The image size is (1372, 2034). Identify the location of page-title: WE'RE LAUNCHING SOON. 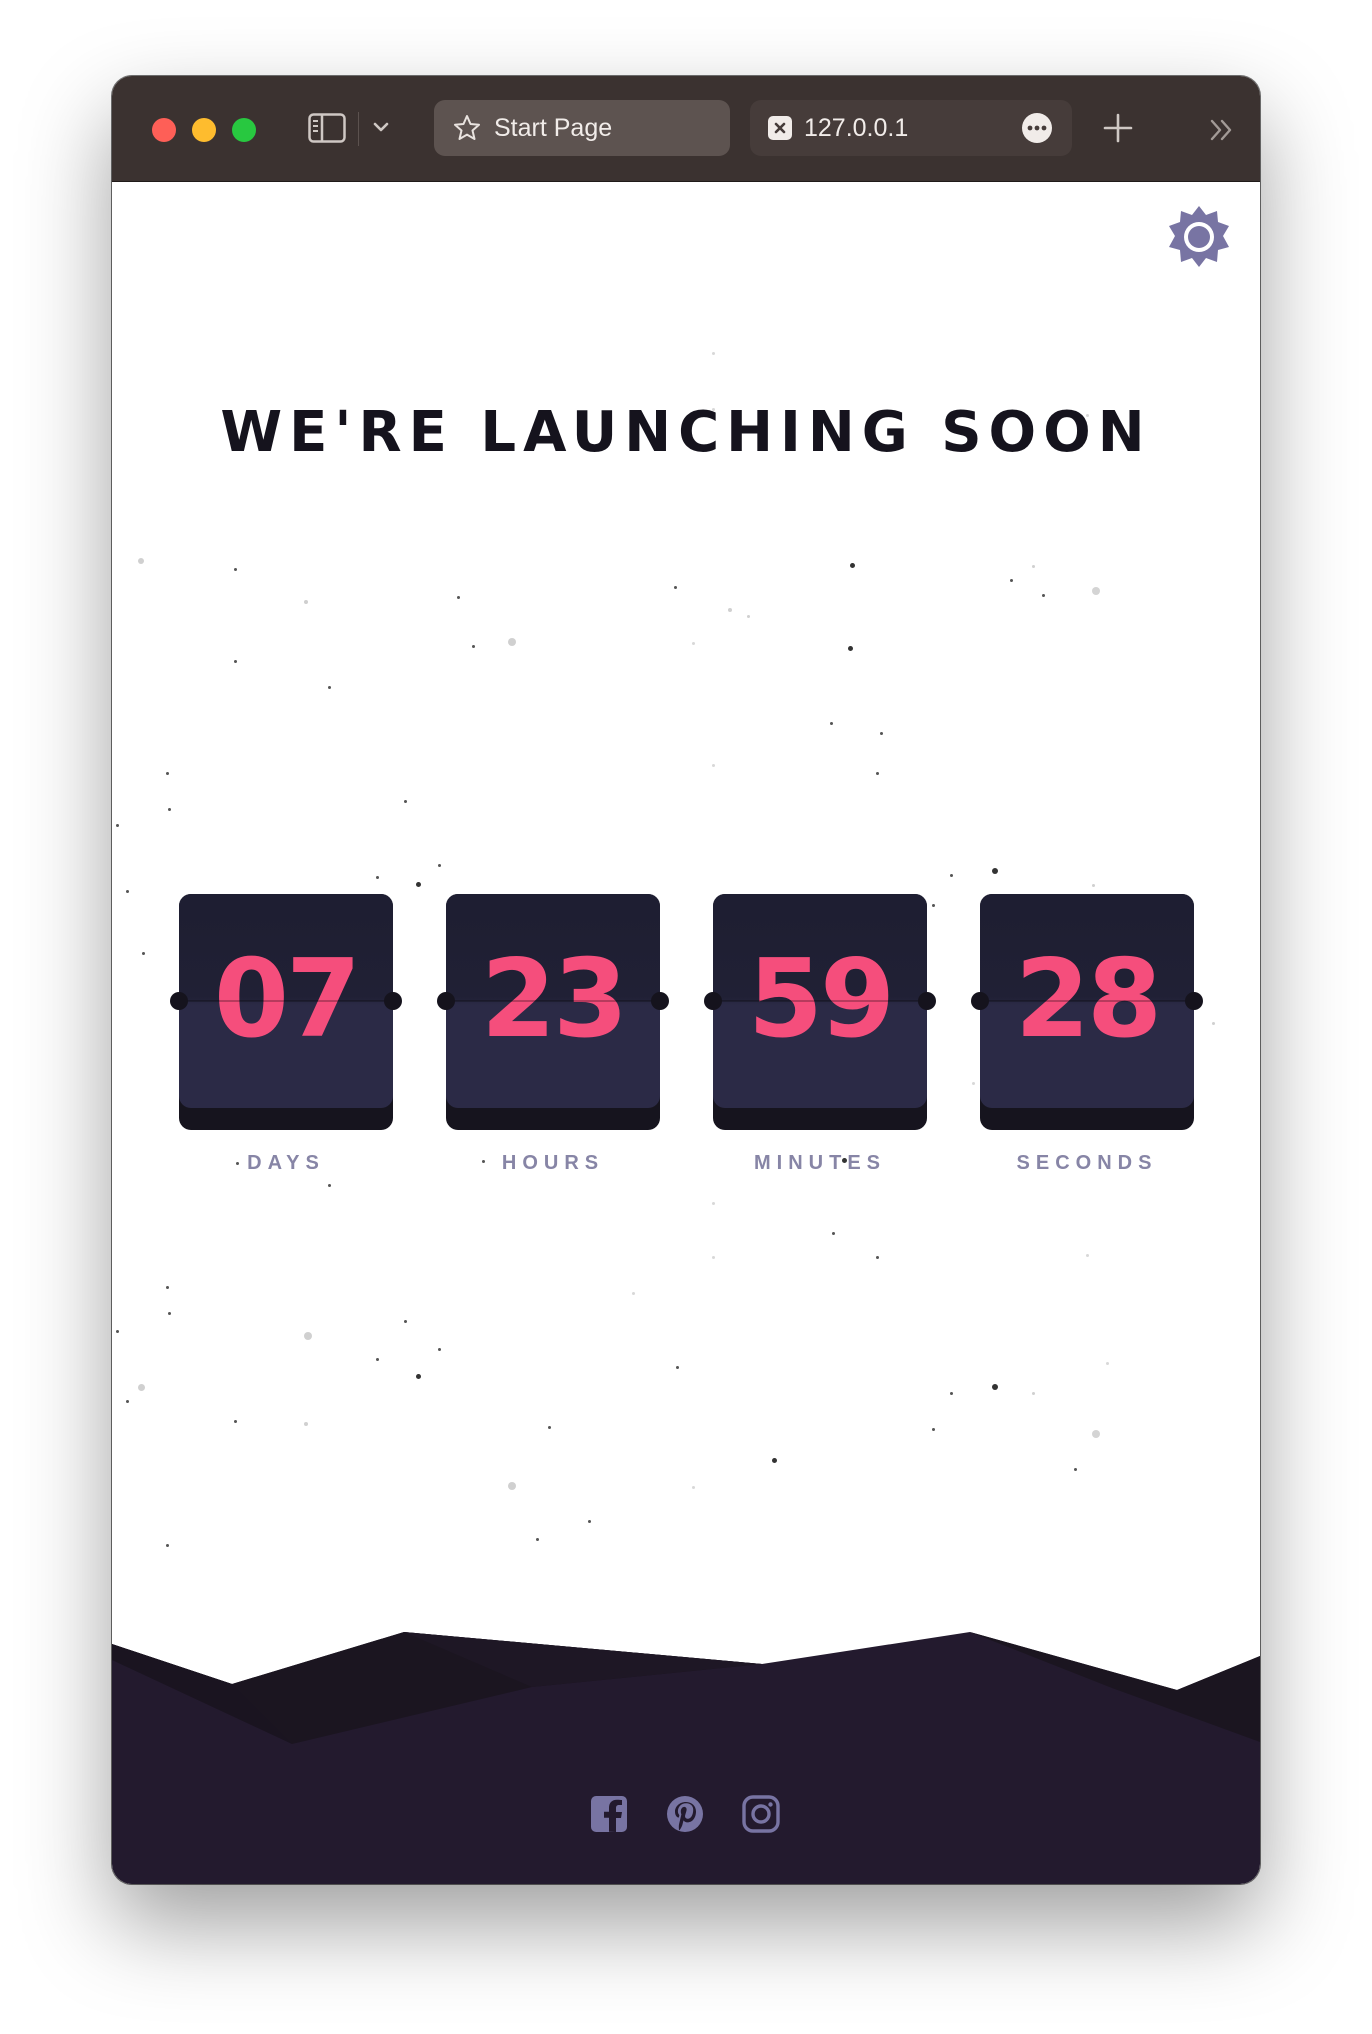
(686, 432).